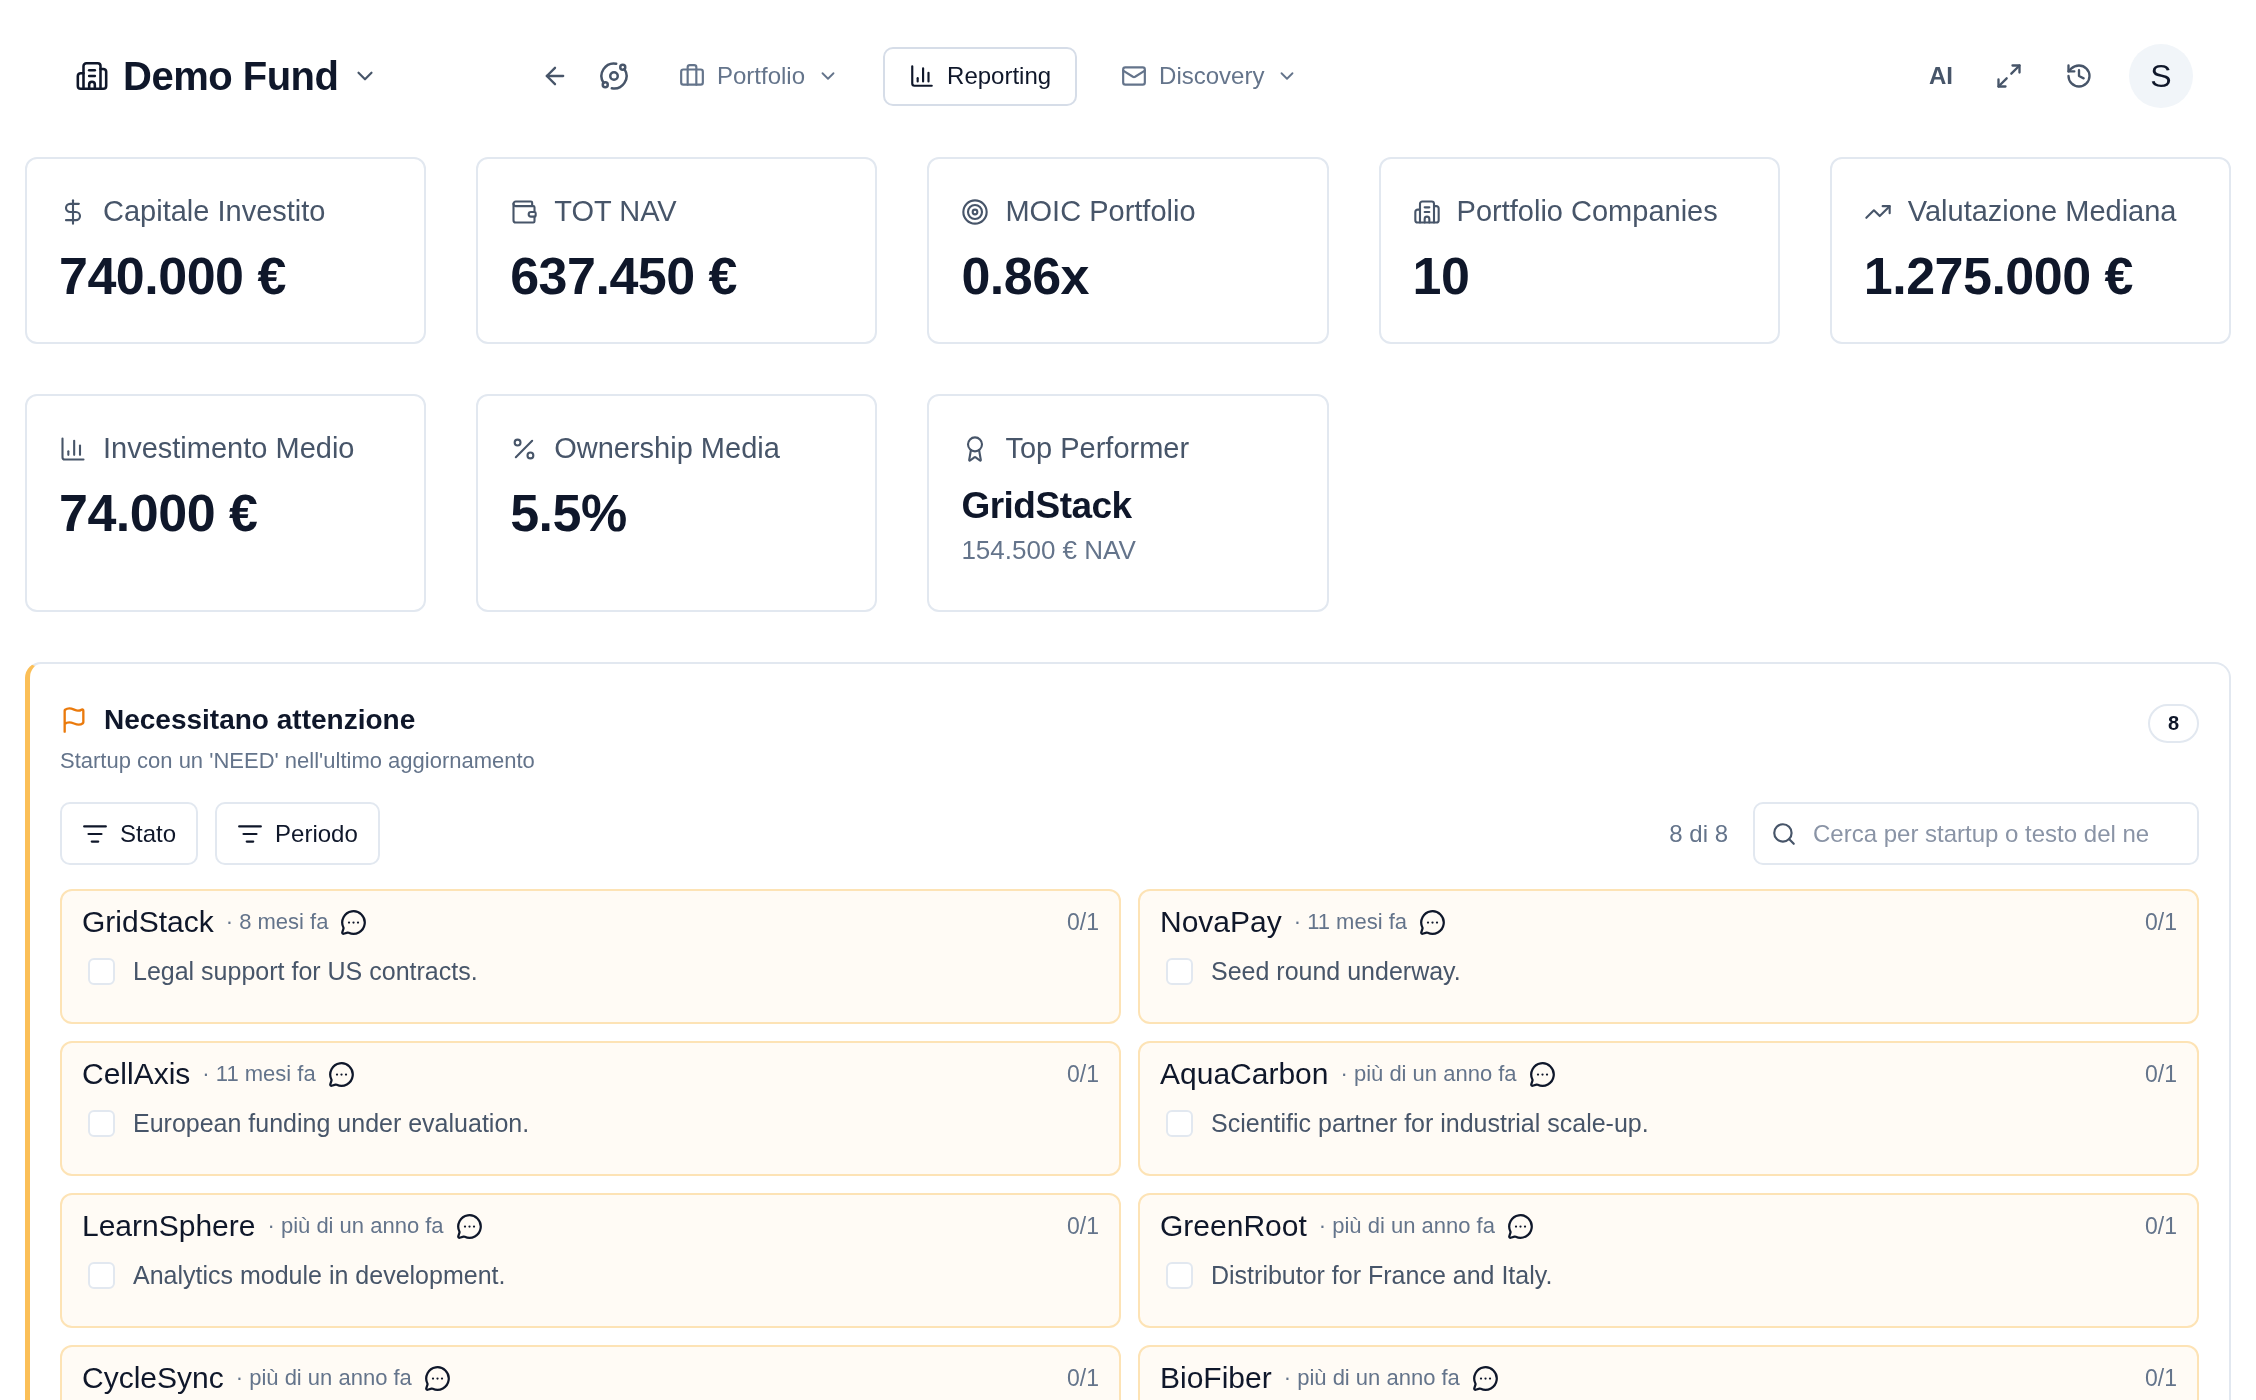 The height and width of the screenshot is (1400, 2256). Describe the element at coordinates (615, 211) in the screenshot. I see `stat-label: TOT NAV` at that location.